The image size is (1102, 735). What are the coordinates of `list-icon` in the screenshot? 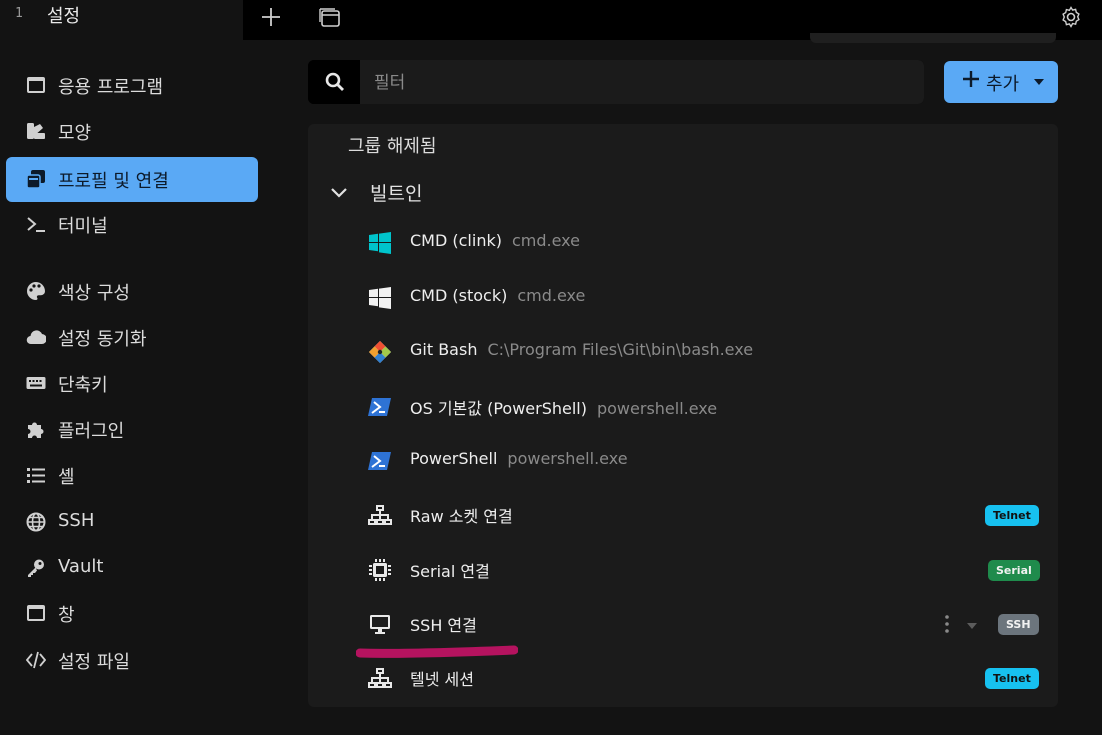 It's located at (36, 475).